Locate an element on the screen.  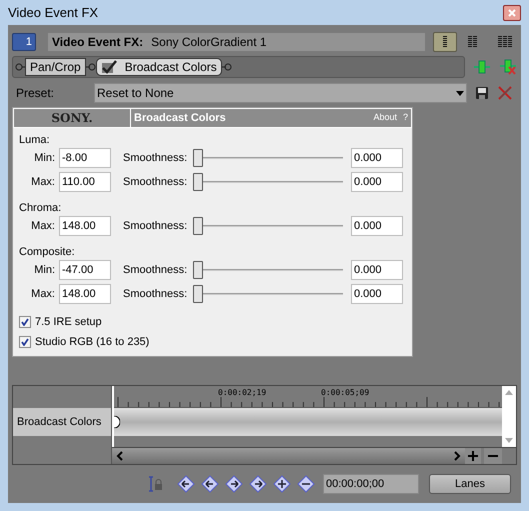
brand-logo: SONY. is located at coordinates (72, 118).